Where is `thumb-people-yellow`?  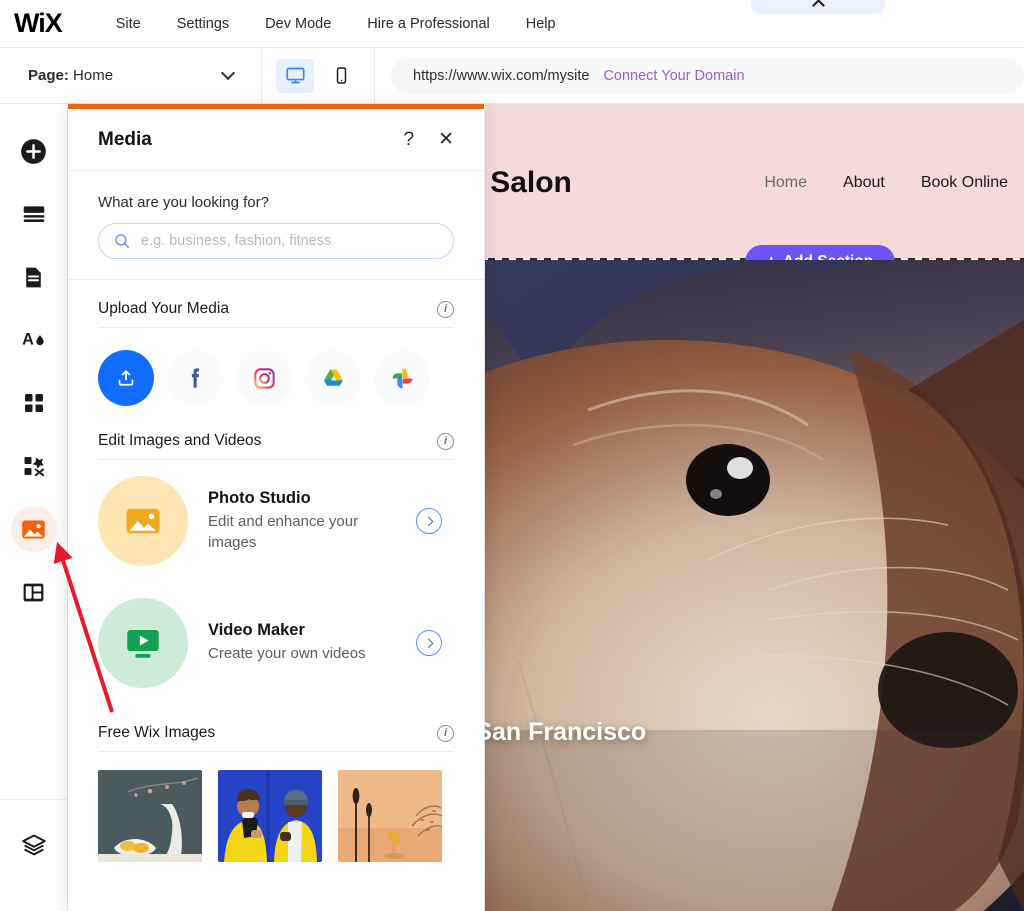
thumb-people-yellow is located at coordinates (270, 816).